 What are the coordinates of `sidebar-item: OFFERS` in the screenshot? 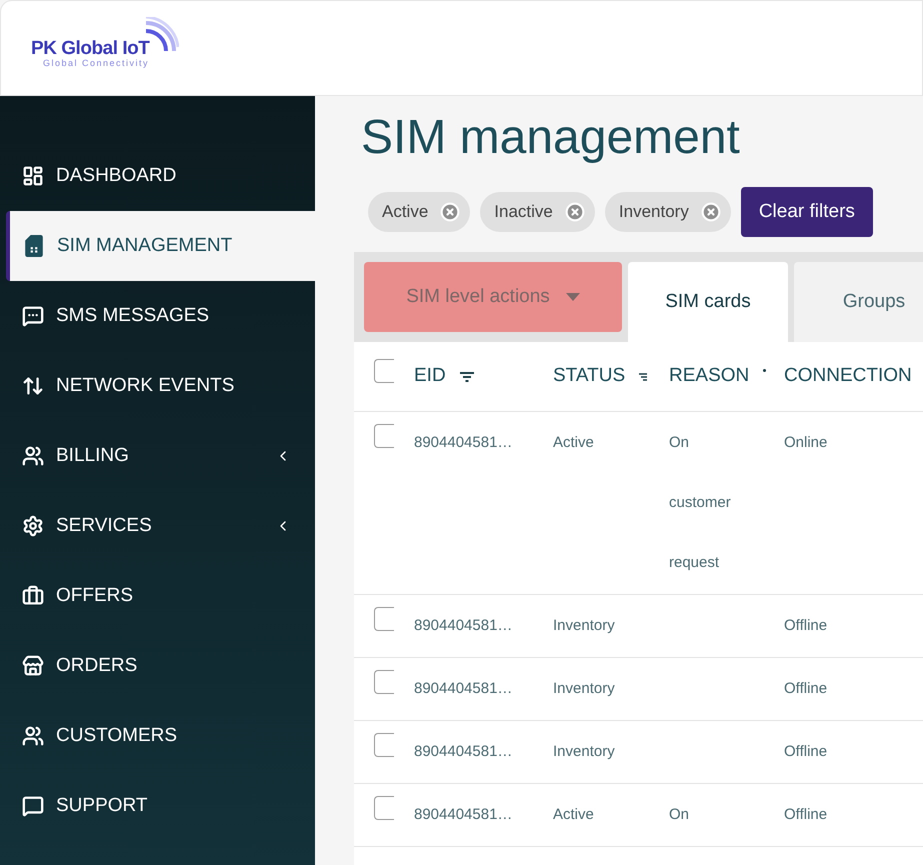 It's located at (157, 596).